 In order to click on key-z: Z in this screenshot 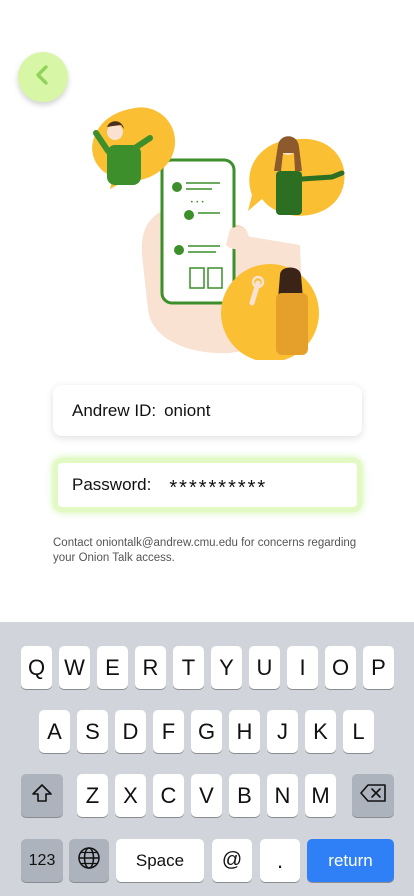, I will do `click(92, 795)`.